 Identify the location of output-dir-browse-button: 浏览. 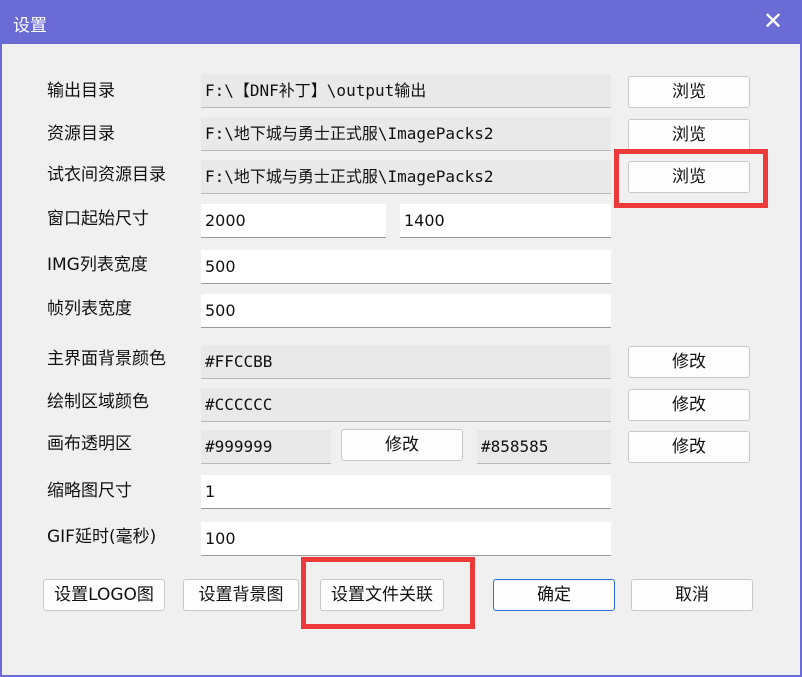
(689, 92).